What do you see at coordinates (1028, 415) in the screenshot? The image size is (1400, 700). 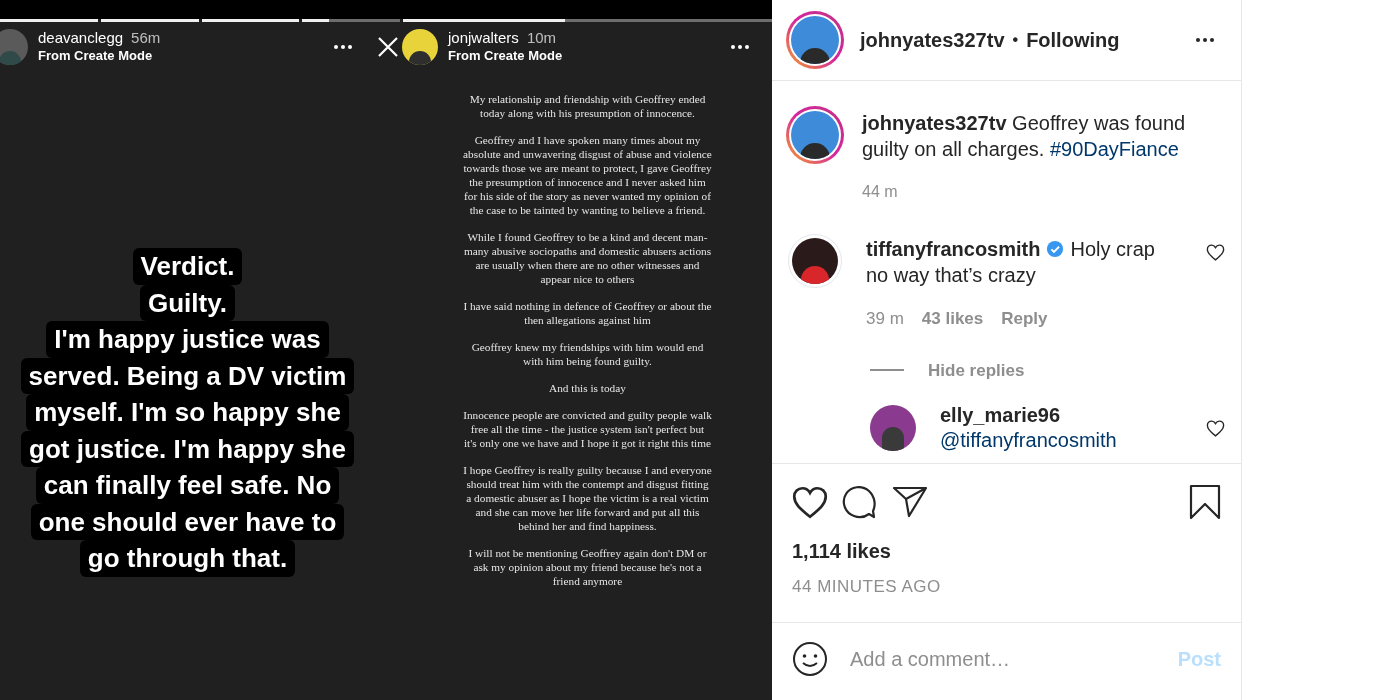 I see `username: elly_marie96` at bounding box center [1028, 415].